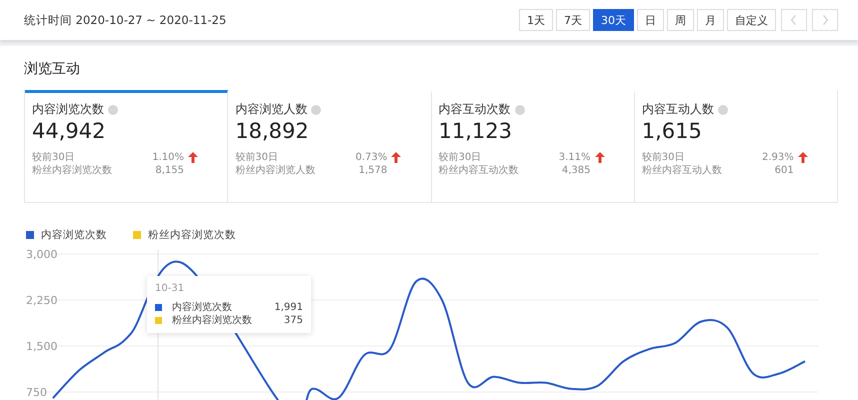  Describe the element at coordinates (293, 320) in the screenshot. I see `tooltip-value: 375` at that location.